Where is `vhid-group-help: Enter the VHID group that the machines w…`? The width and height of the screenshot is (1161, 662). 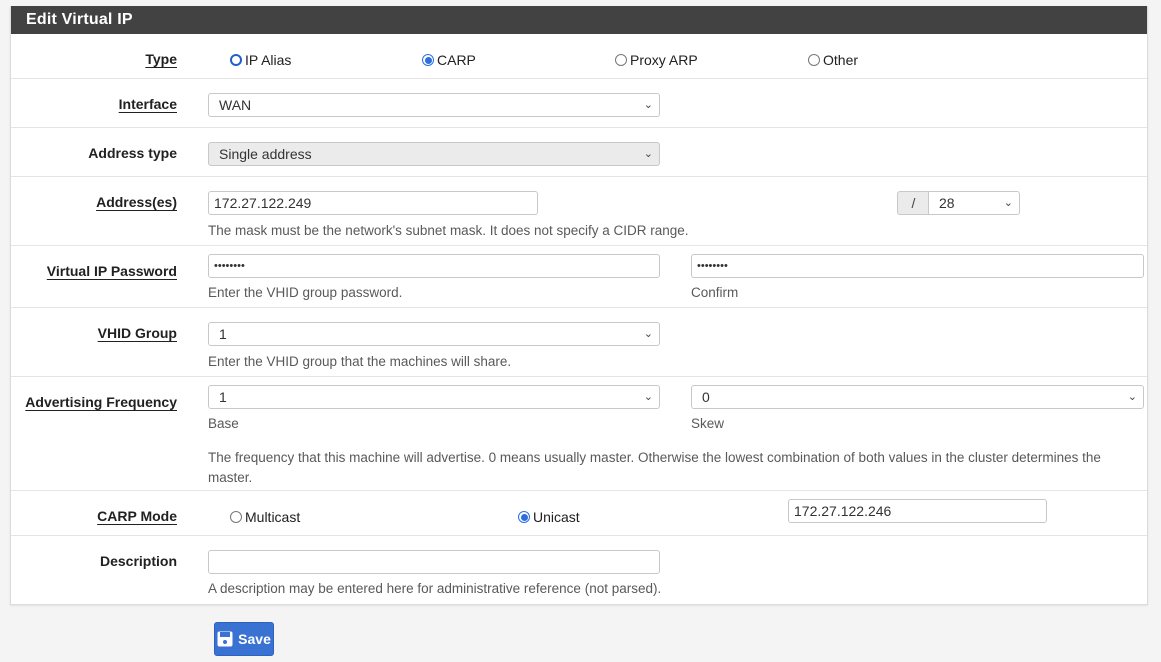 vhid-group-help: Enter the VHID group that the machines w… is located at coordinates (360, 361).